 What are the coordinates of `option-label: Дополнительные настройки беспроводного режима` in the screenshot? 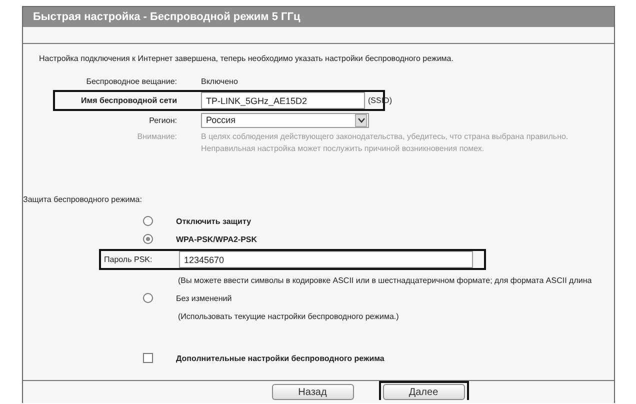 It's located at (280, 358).